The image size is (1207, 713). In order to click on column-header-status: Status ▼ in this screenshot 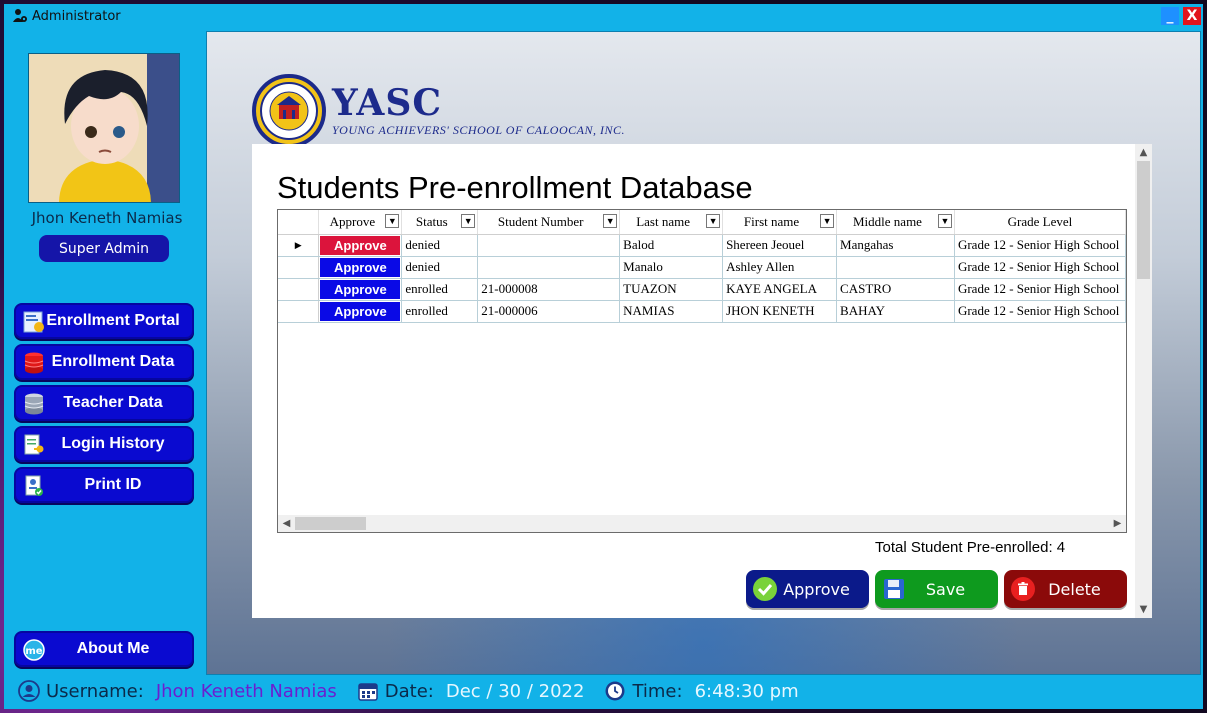, I will do `click(440, 222)`.